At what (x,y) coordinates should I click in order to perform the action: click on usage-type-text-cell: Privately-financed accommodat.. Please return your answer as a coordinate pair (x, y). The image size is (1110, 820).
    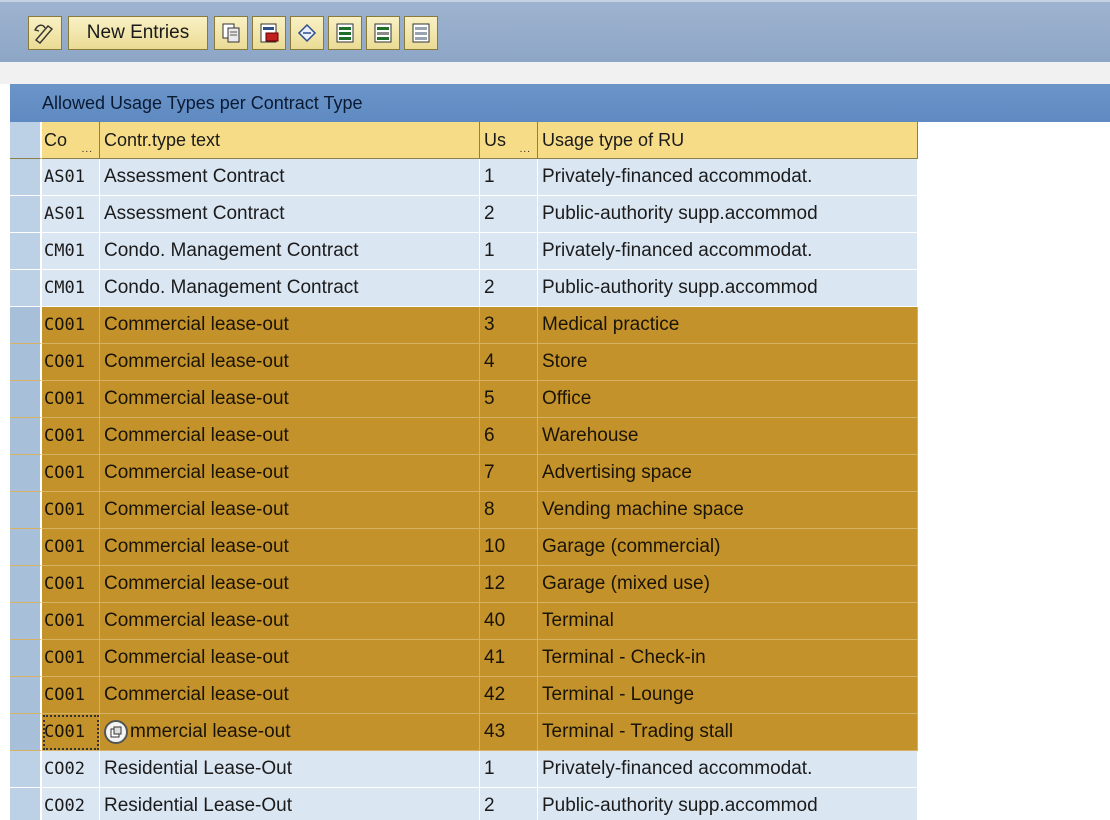
    Looking at the image, I should click on (728, 251).